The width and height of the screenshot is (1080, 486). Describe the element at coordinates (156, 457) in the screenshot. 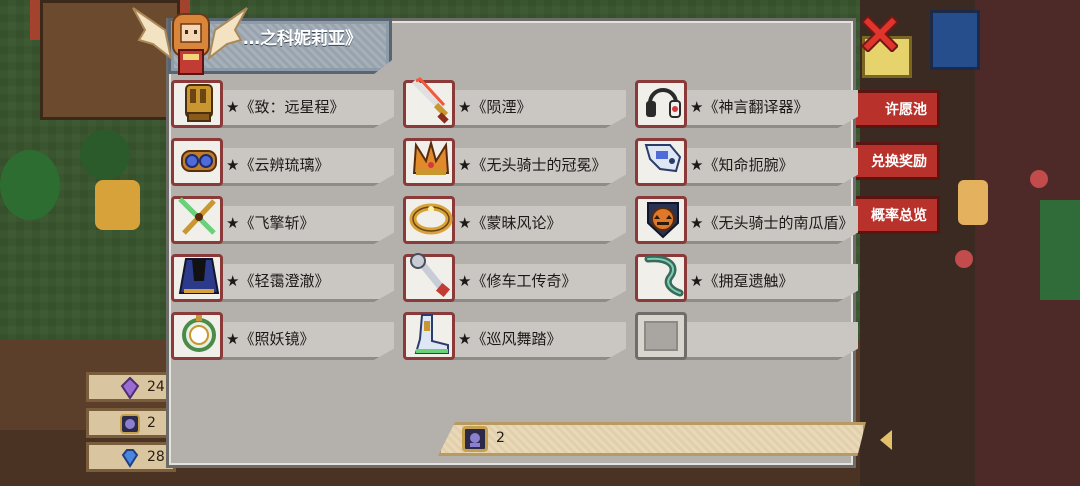

I see `resource-diamond-value: 28` at that location.